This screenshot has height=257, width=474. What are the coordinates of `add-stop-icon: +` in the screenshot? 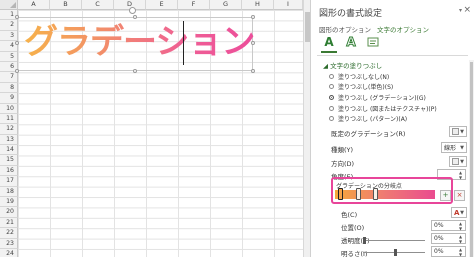 It's located at (445, 195).